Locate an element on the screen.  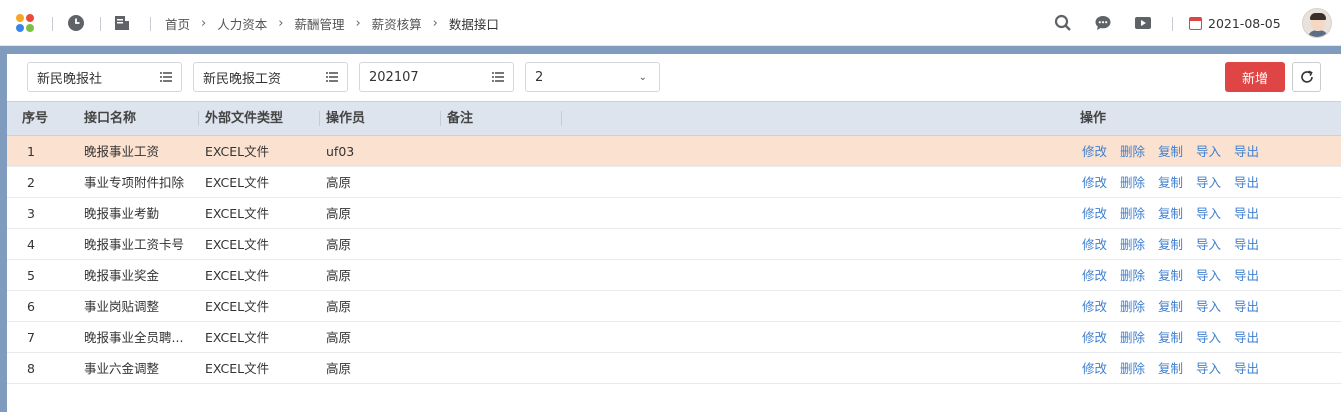
cell-name: 事业专项附件扣除 is located at coordinates (134, 182).